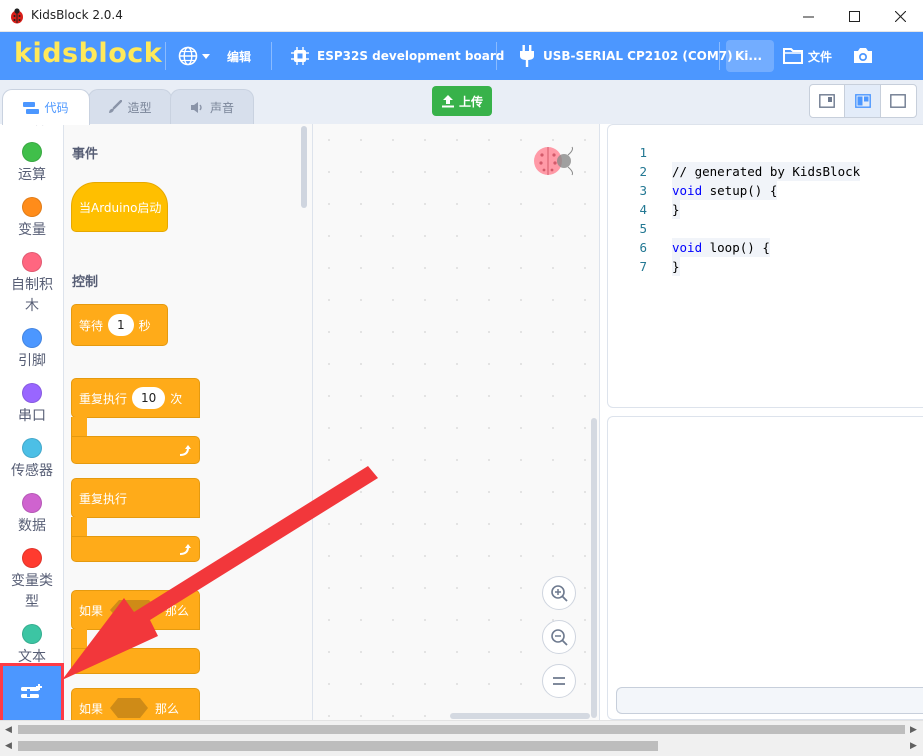 The width and height of the screenshot is (923, 756). What do you see at coordinates (765, 568) in the screenshot?
I see `serial-monitor-panel` at bounding box center [765, 568].